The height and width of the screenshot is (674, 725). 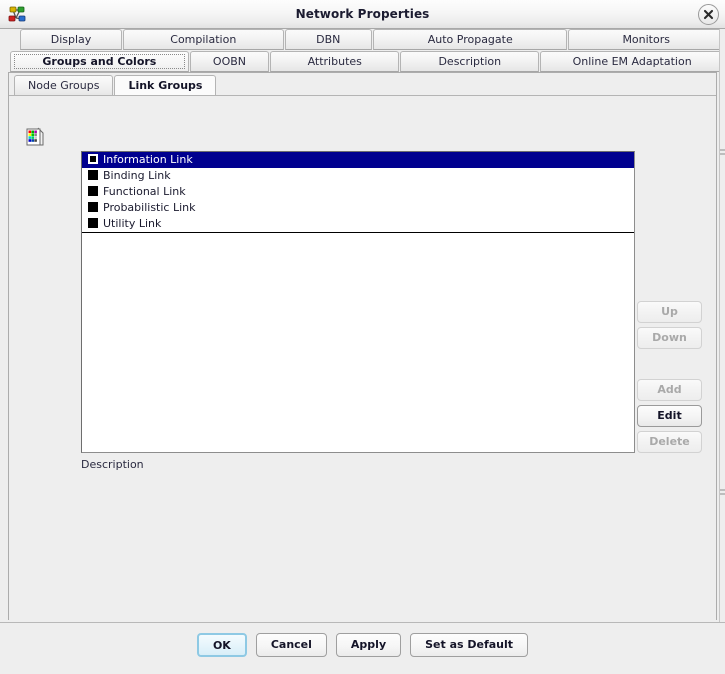 I want to click on tab-groups-and-colors: Groups and Colors, so click(x=99, y=61).